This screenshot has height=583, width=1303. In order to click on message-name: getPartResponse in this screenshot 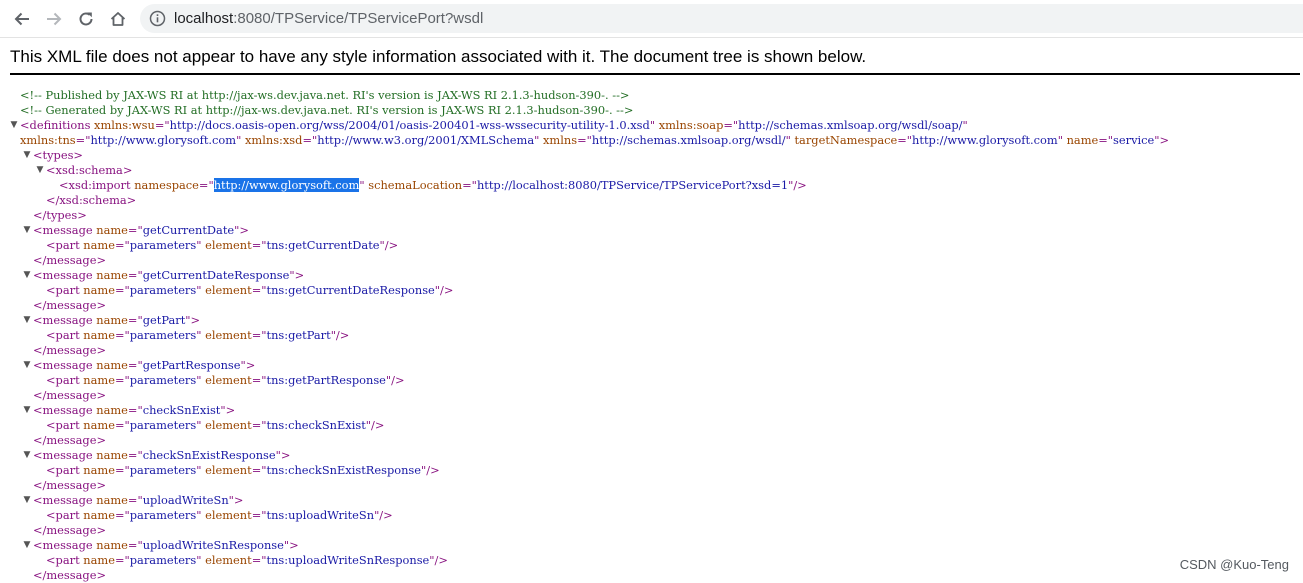, I will do `click(191, 365)`.